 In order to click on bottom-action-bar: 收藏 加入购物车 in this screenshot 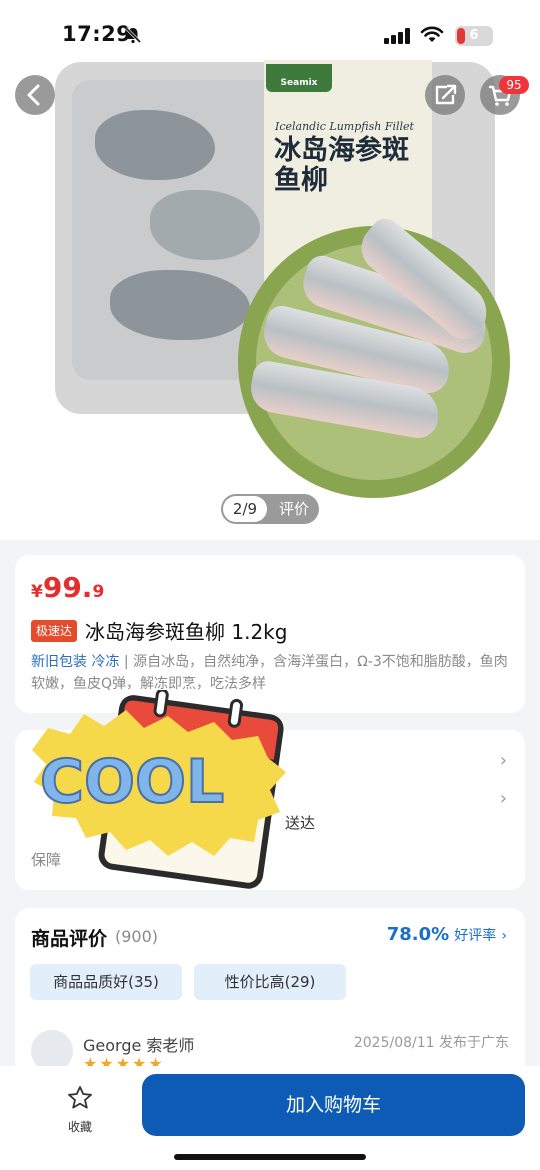, I will do `click(270, 1118)`.